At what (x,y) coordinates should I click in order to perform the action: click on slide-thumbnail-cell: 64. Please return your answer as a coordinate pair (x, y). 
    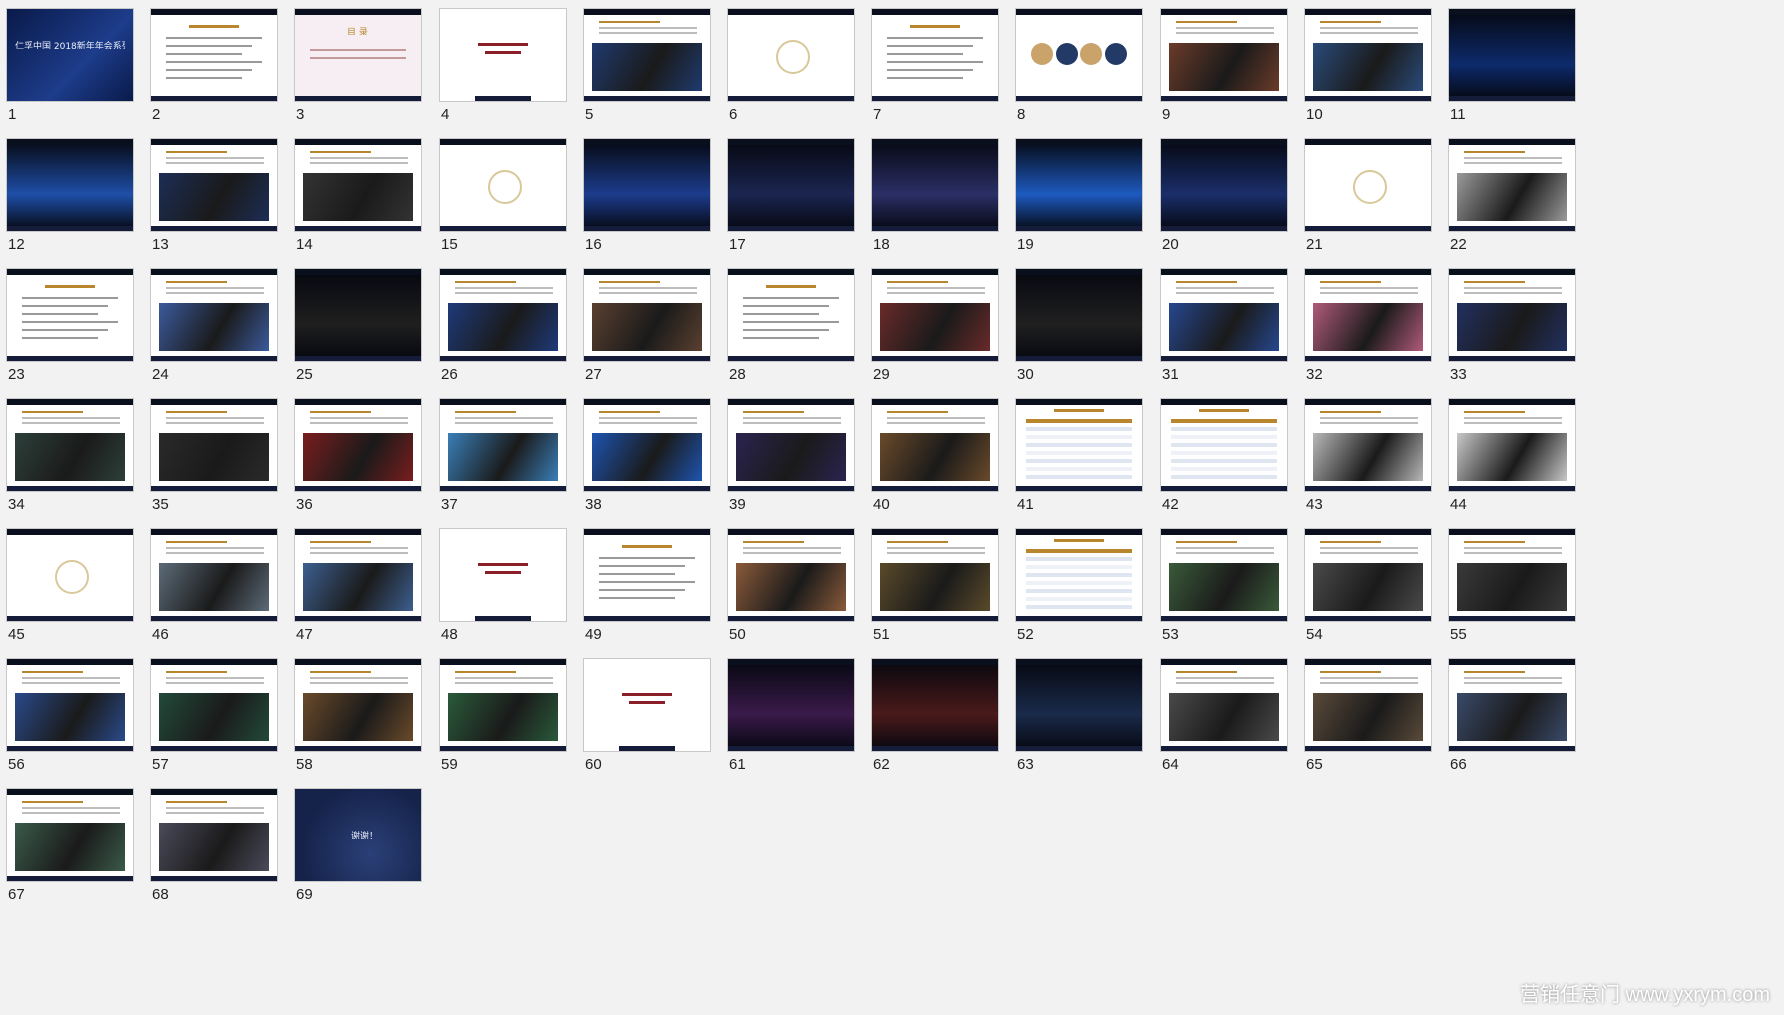
    Looking at the image, I should click on (1224, 715).